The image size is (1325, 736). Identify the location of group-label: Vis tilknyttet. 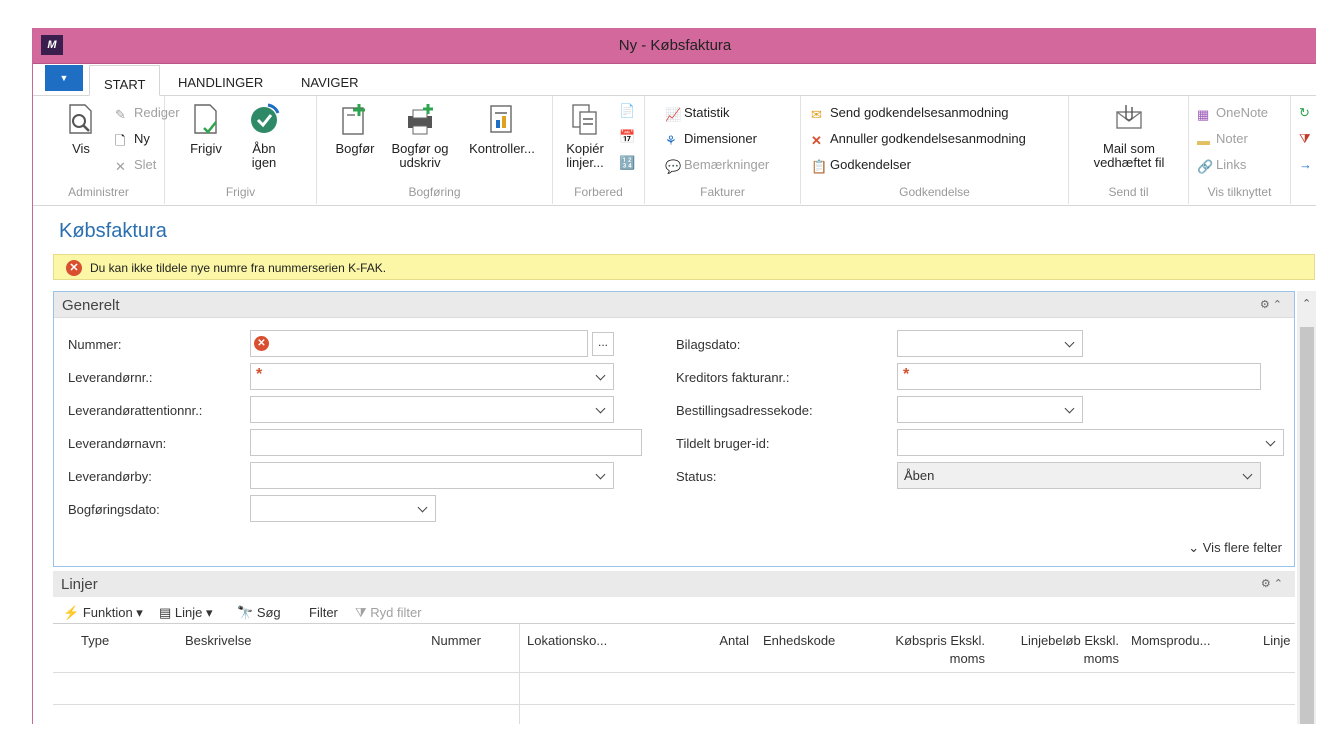
(1239, 192).